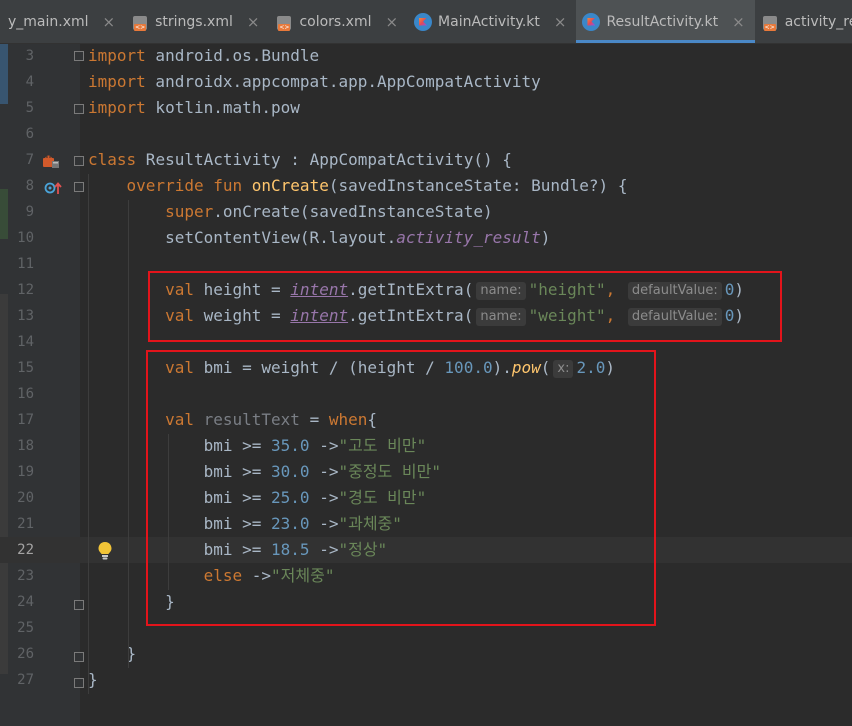  Describe the element at coordinates (426, 56) in the screenshot. I see `code-line: 3 import android.os.Bundle` at that location.